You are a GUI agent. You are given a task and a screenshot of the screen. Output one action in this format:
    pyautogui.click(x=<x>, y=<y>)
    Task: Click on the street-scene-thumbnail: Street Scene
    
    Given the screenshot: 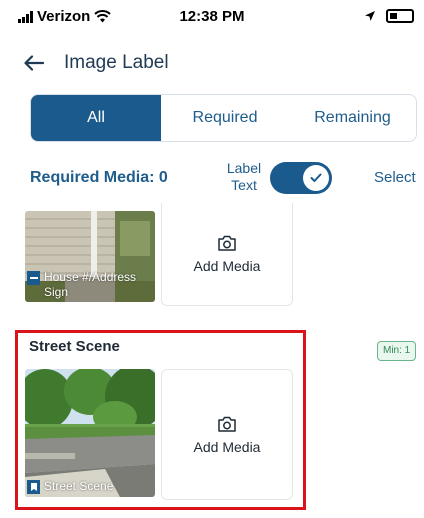 What is the action you would take?
    pyautogui.click(x=90, y=433)
    